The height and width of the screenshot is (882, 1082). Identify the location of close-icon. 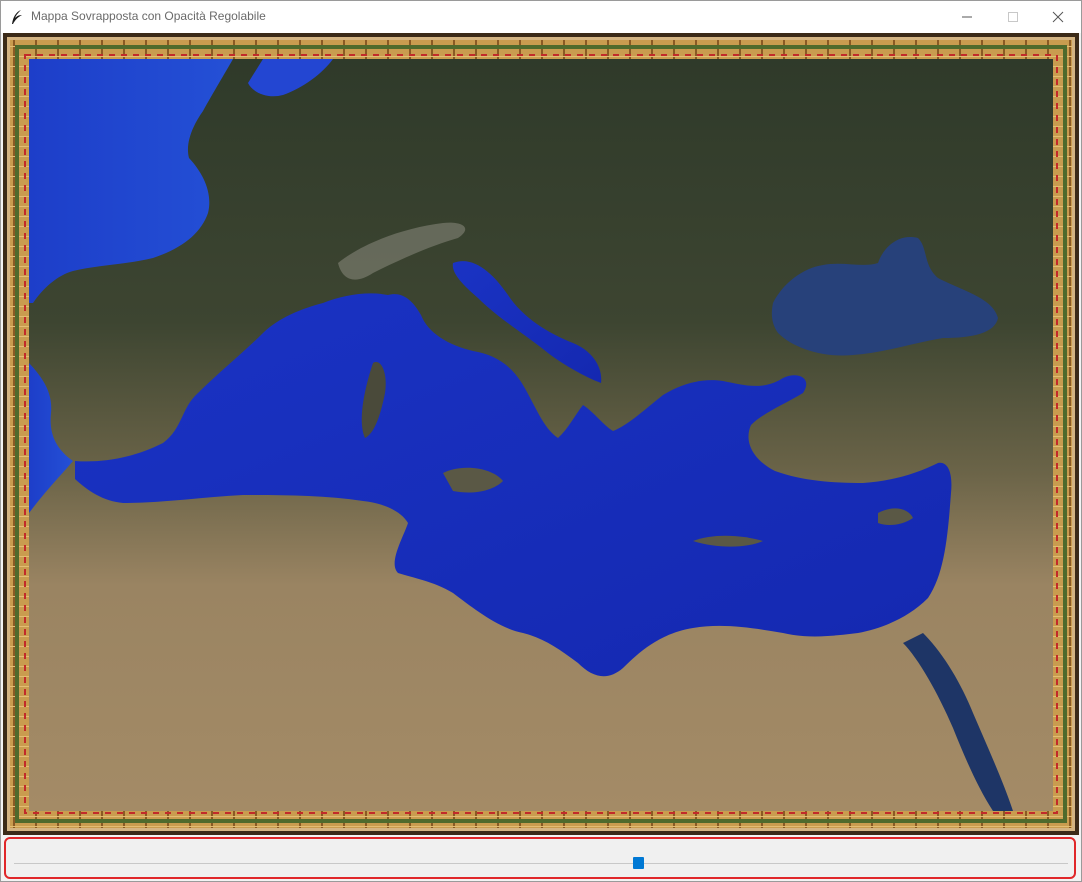
(1058, 17).